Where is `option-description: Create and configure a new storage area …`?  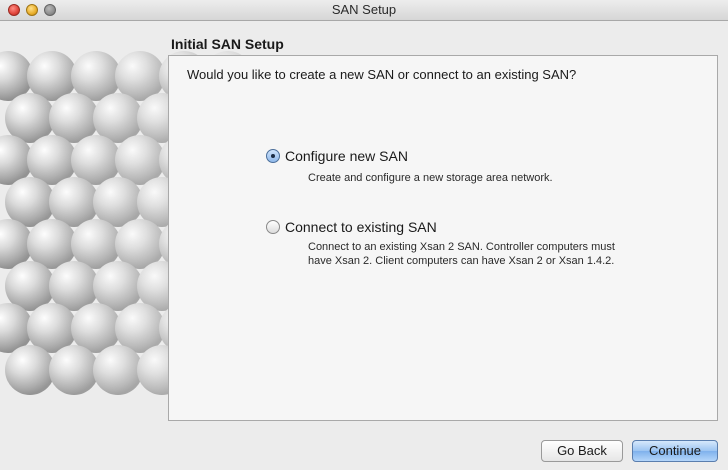 option-description: Create and configure a new storage area … is located at coordinates (430, 178).